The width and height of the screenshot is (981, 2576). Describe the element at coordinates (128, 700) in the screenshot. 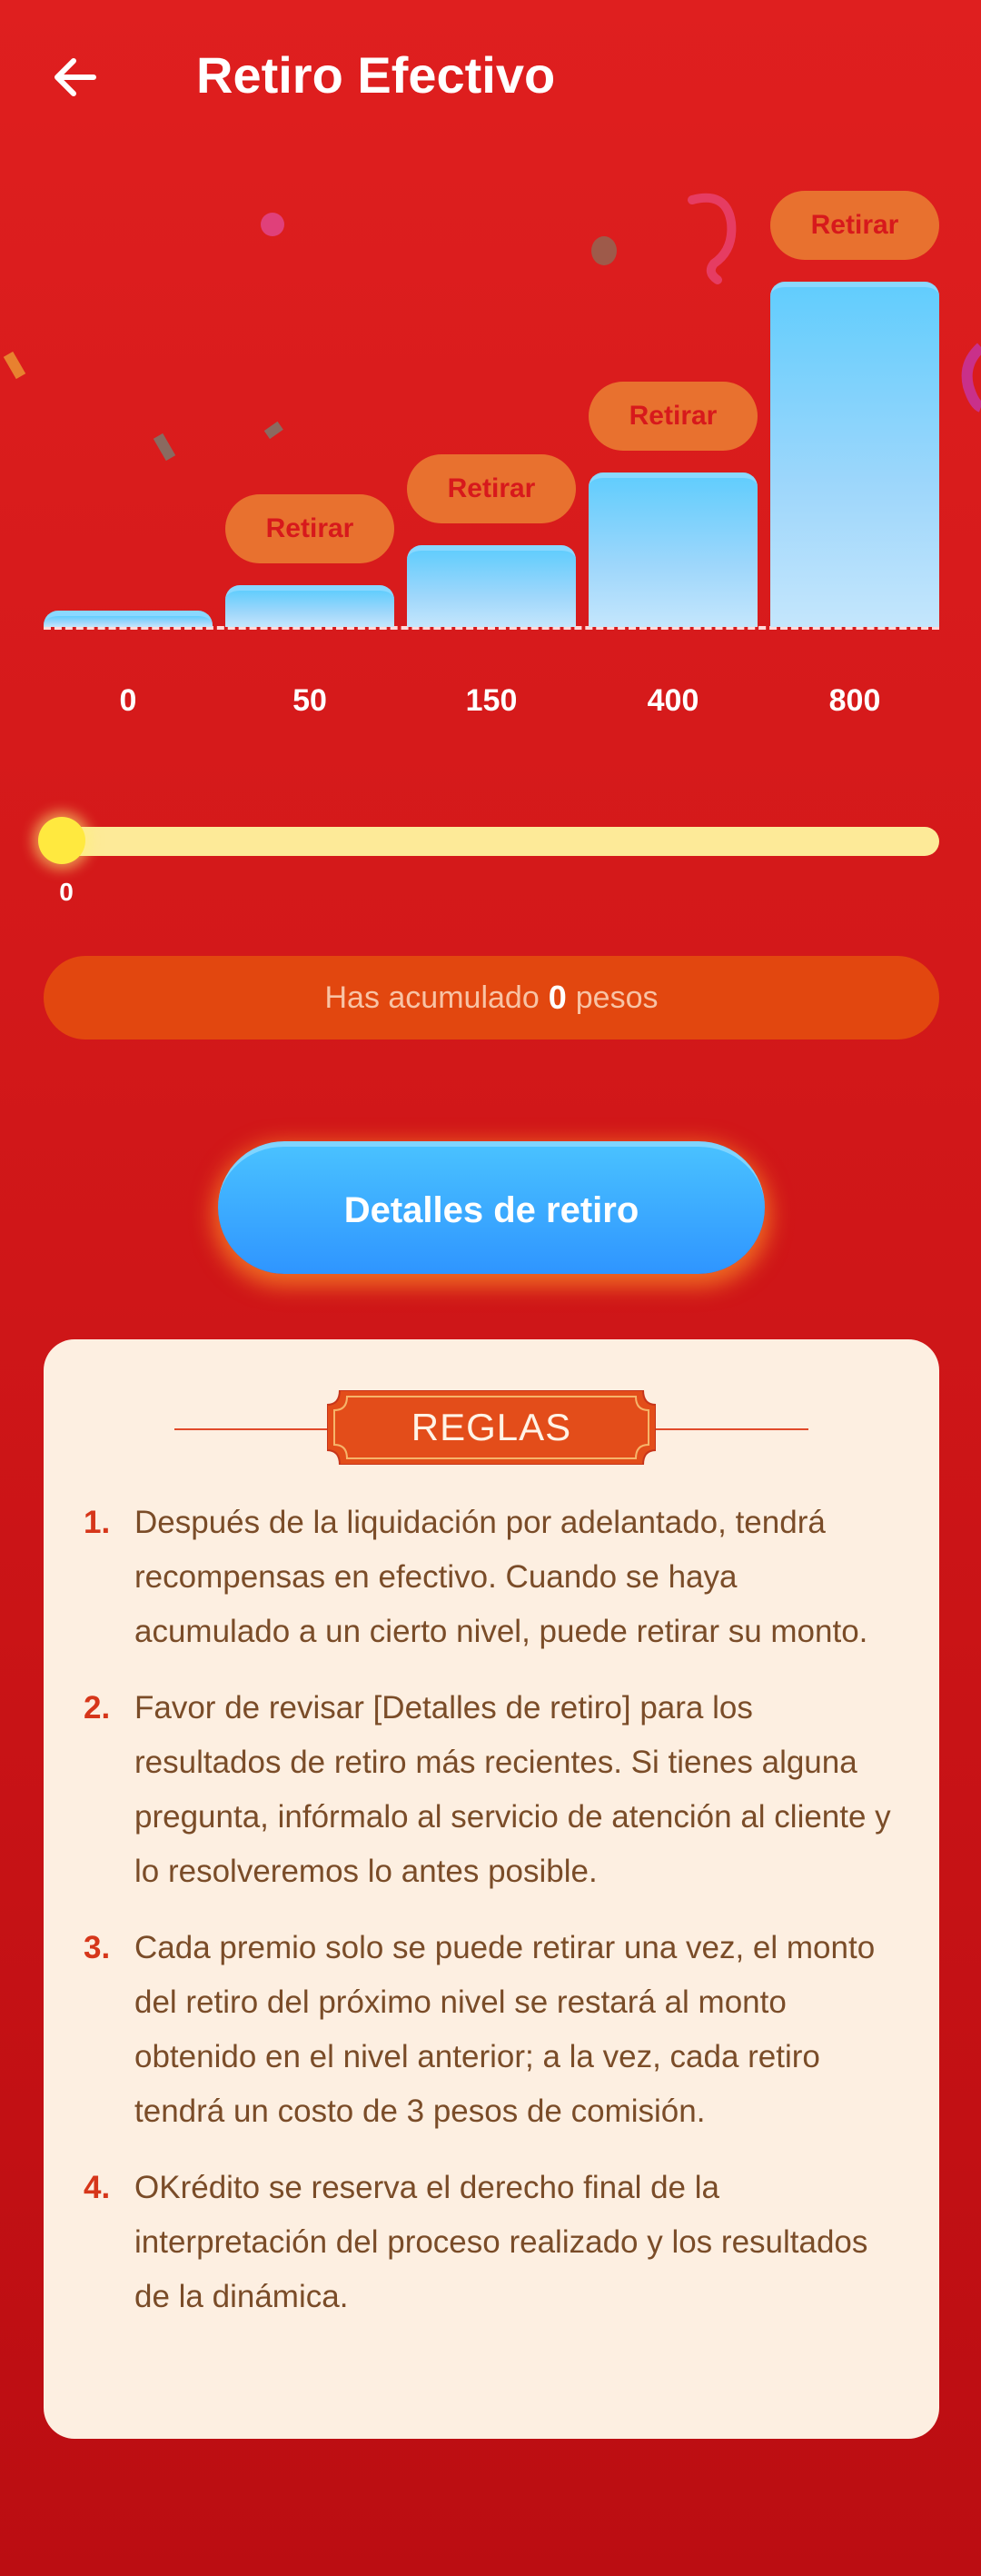

I see `tier-label-0: 0` at that location.